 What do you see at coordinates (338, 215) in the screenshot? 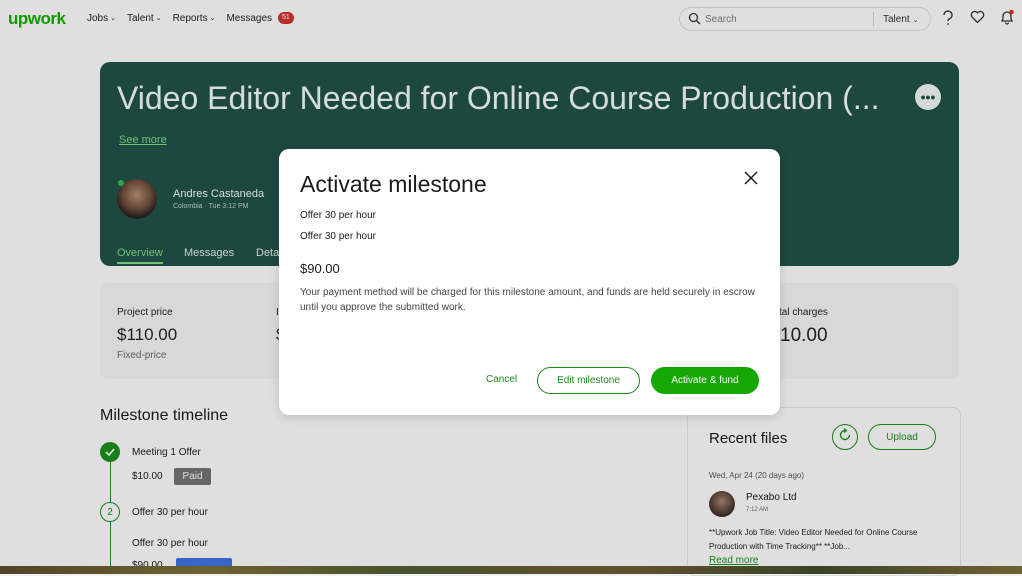
I see `milestone-name-line-1: Offer 30 per hour` at bounding box center [338, 215].